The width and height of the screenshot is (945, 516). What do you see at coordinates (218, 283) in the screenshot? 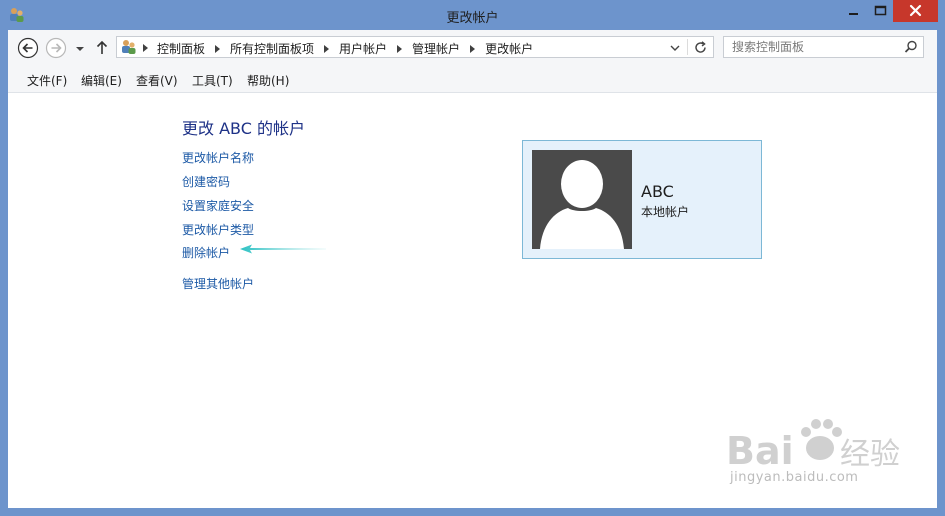
I see `manage-other-accounts-link: 管理其他帐户` at bounding box center [218, 283].